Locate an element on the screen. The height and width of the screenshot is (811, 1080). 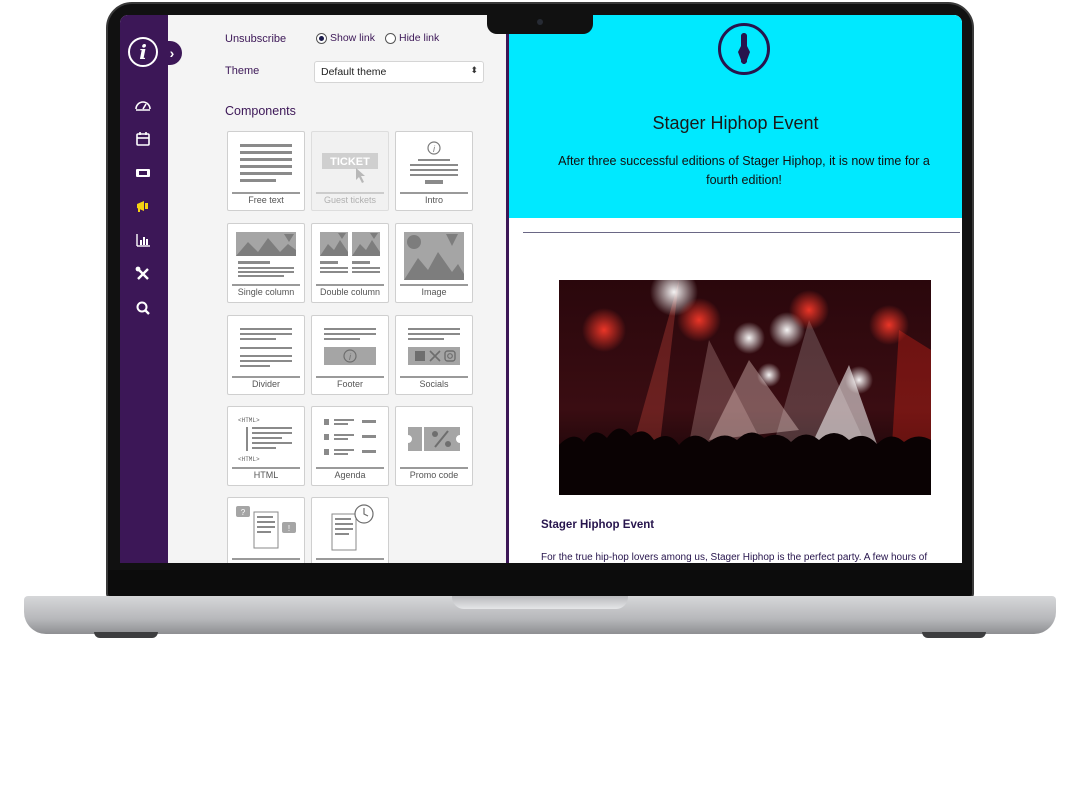
component-html: <HTML> <HTML> HTML is located at coordinates (266, 446).